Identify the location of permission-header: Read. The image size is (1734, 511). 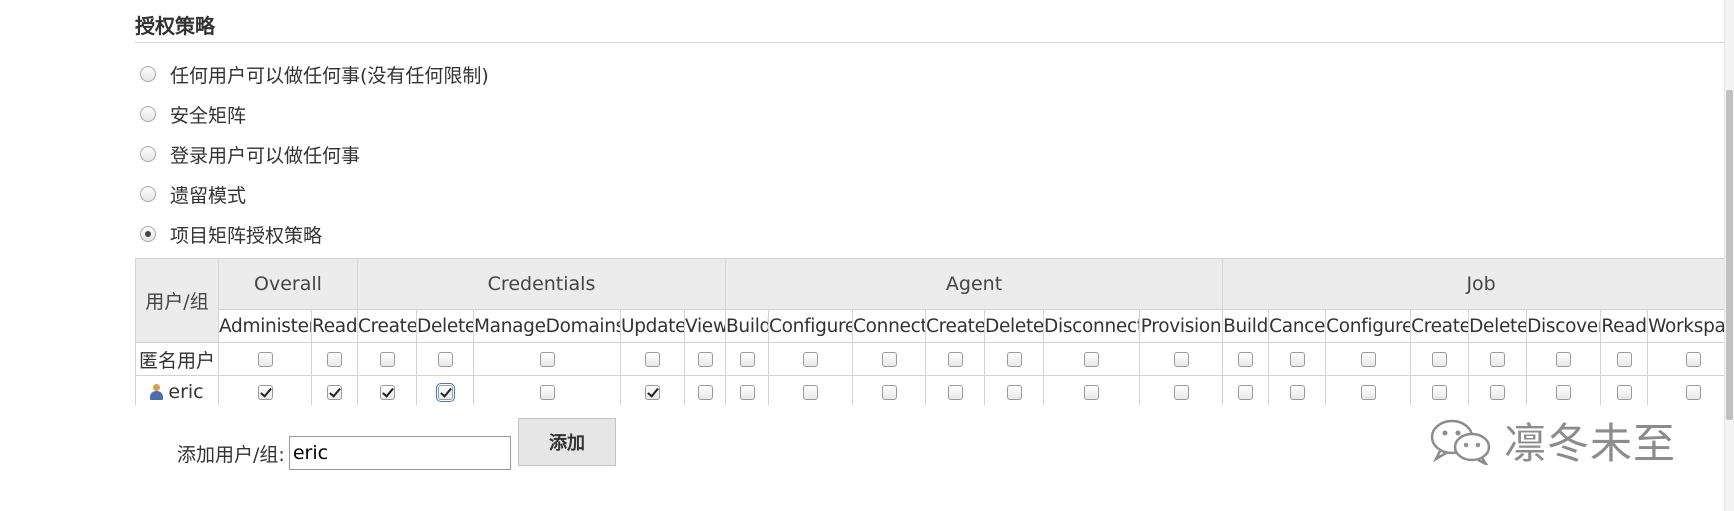
(334, 326).